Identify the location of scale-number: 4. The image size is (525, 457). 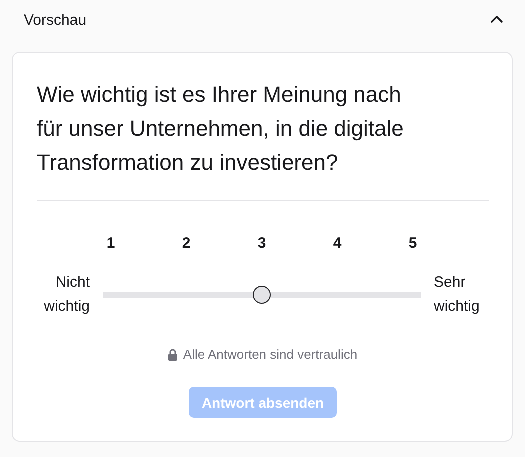
(337, 243).